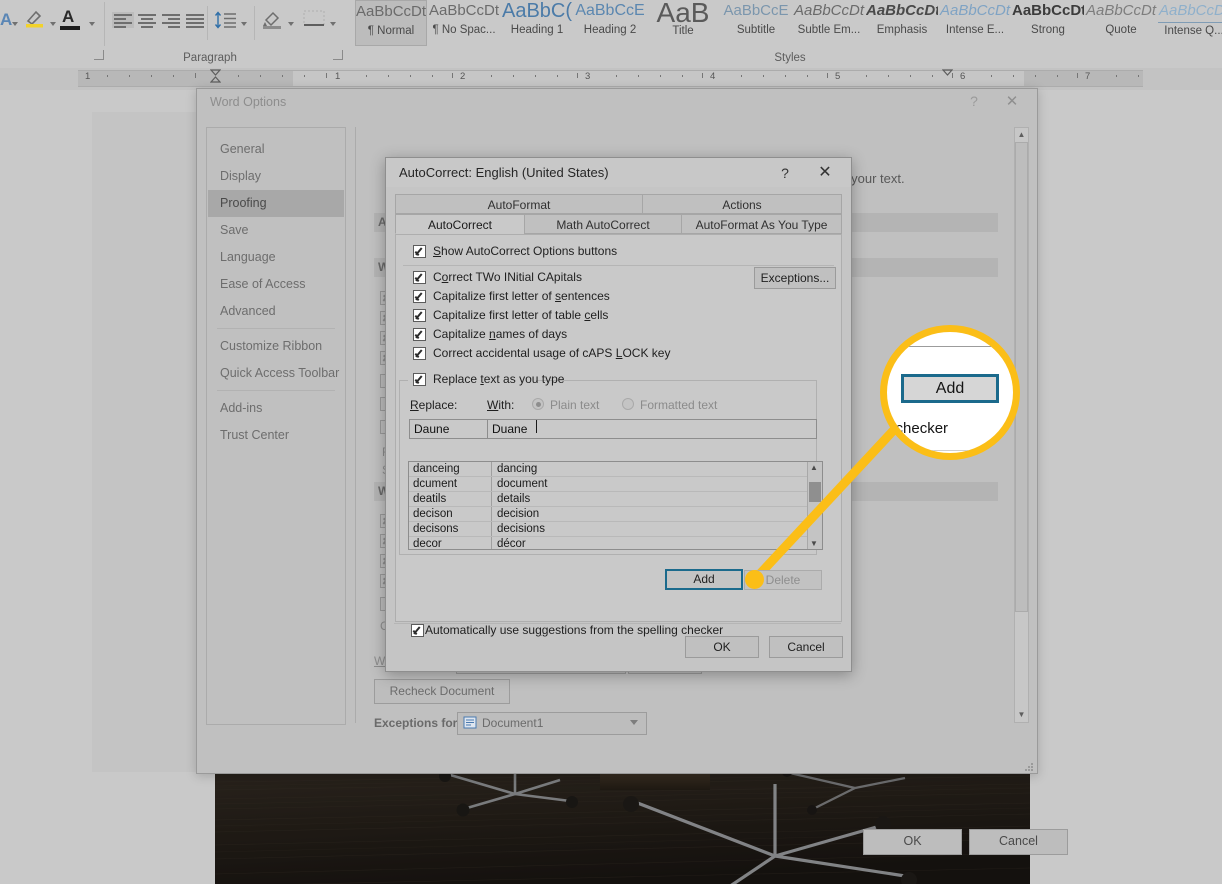 This screenshot has width=1222, height=884. Describe the element at coordinates (537, 23) in the screenshot. I see `style-item-heading-1: AaBbC( Heading 1` at that location.